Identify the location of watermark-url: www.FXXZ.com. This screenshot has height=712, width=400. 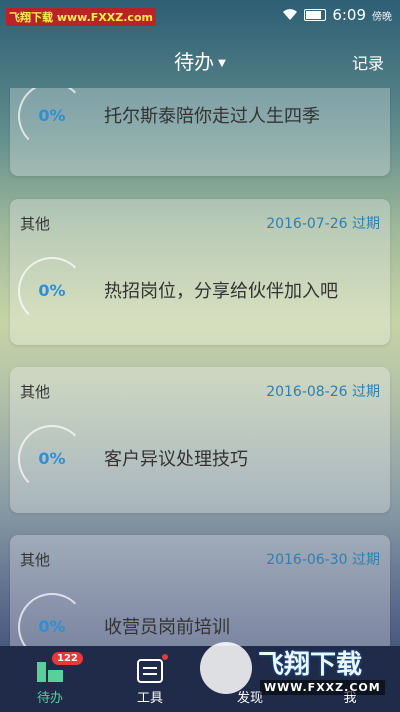
(104, 17).